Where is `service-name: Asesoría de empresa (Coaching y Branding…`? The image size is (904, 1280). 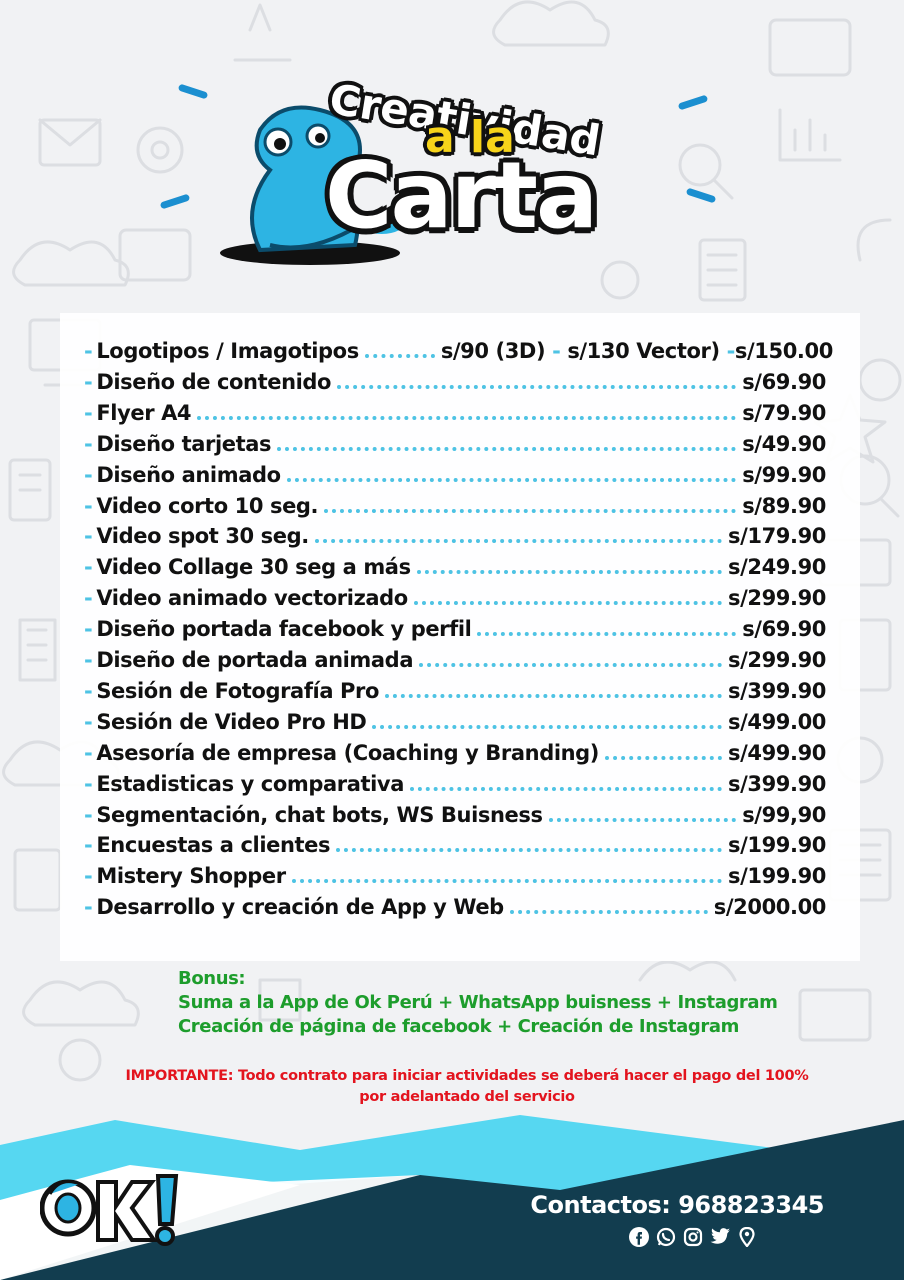 service-name: Asesoría de empresa (Coaching y Branding… is located at coordinates (348, 752).